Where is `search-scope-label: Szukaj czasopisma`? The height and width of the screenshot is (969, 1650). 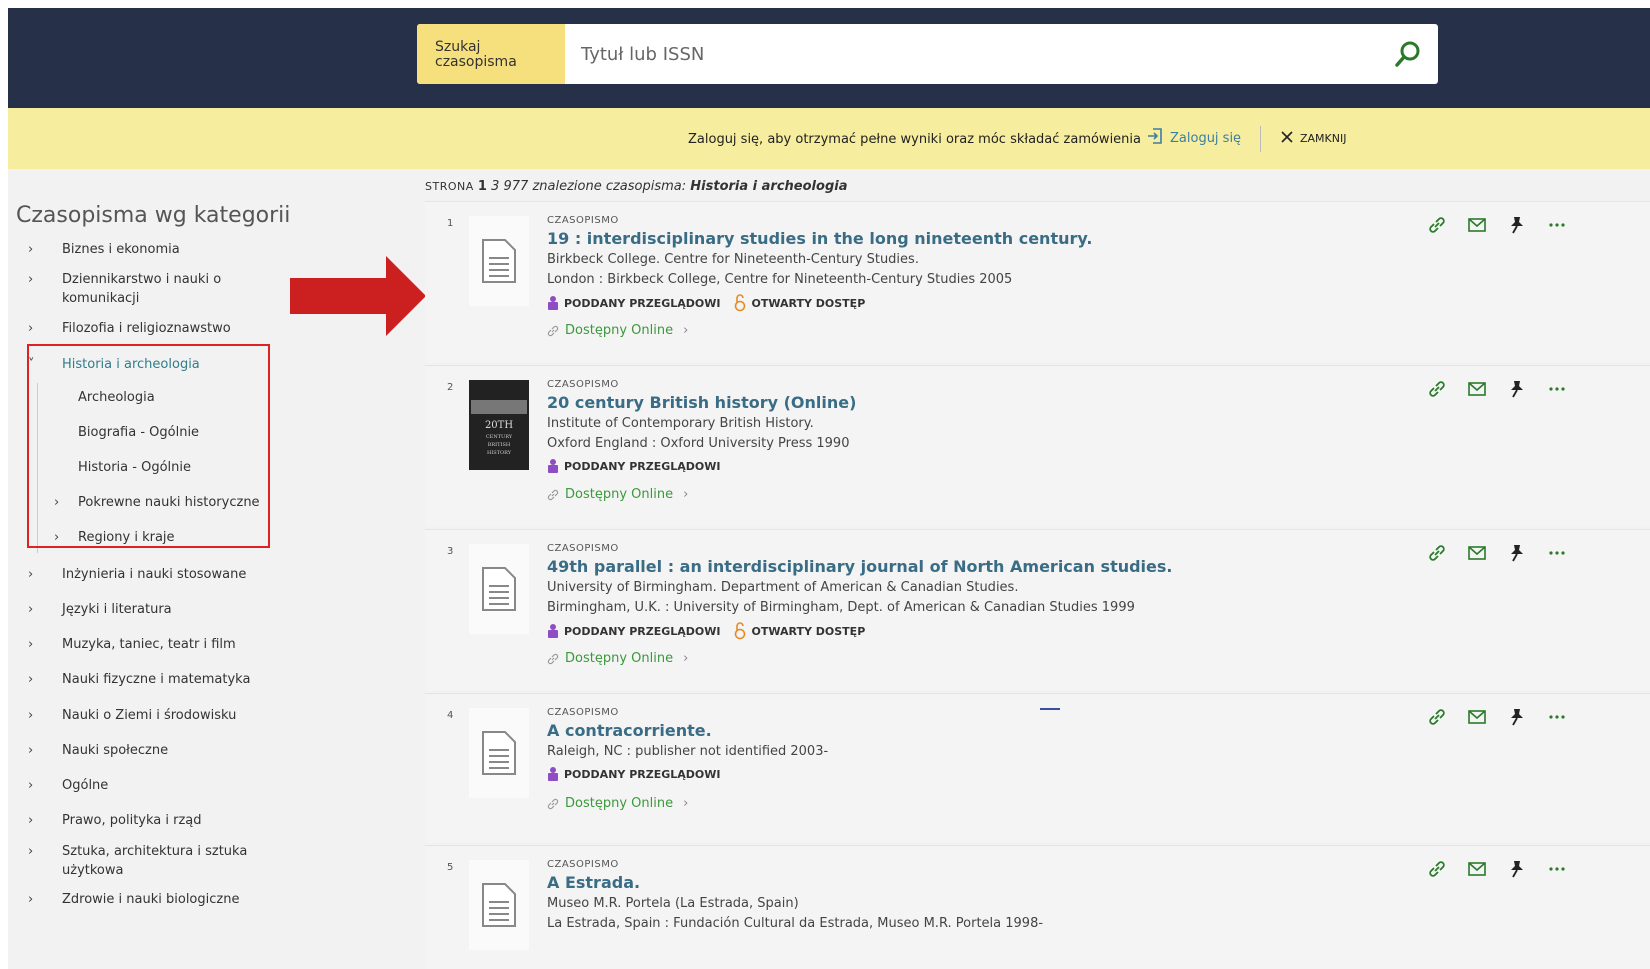
search-scope-label: Szukaj czasopisma is located at coordinates (491, 54).